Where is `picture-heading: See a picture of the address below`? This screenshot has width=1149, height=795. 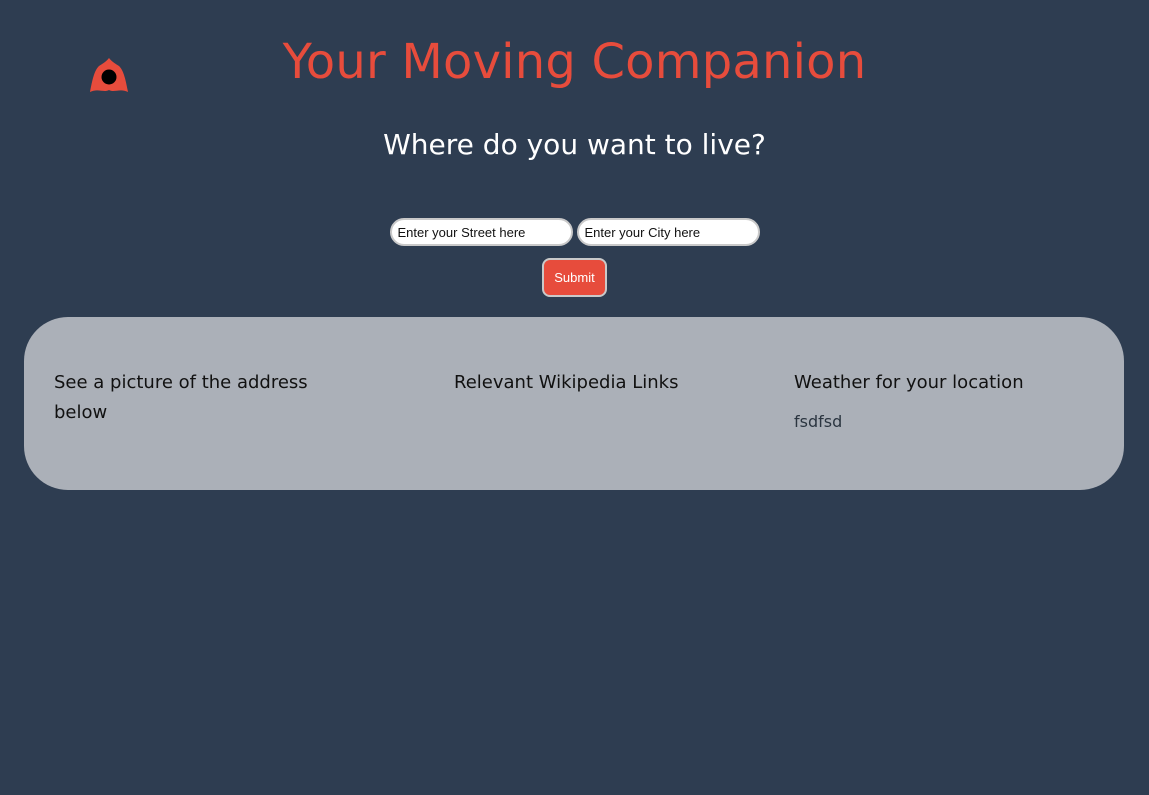
picture-heading: See a picture of the address below is located at coordinates (181, 397).